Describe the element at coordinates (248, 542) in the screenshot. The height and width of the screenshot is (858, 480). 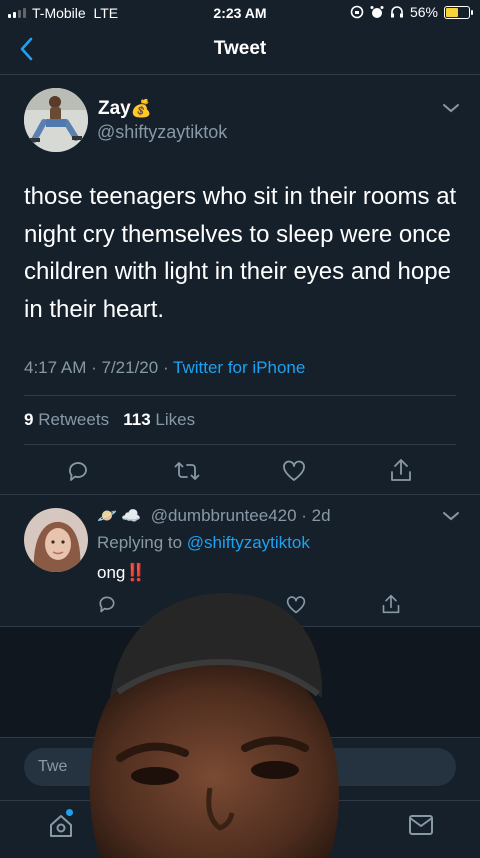
I see `replying-to-handle: @shiftyzaytiktok` at that location.